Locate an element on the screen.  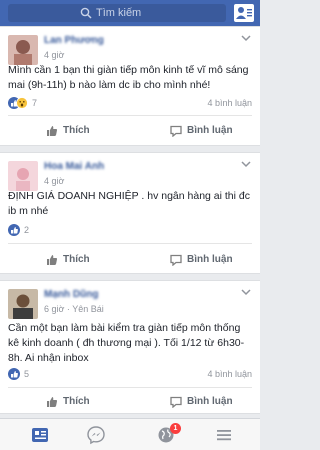
top-bar: Tìm kiếm is located at coordinates (130, 13).